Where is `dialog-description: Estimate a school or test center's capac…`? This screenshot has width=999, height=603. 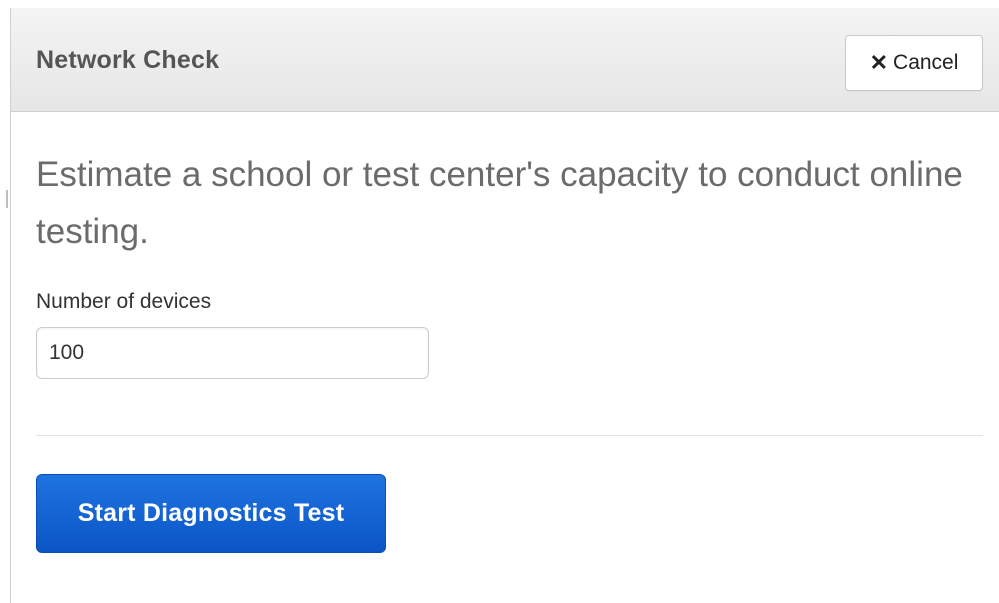 dialog-description: Estimate a school or test center's capac… is located at coordinates (499, 203).